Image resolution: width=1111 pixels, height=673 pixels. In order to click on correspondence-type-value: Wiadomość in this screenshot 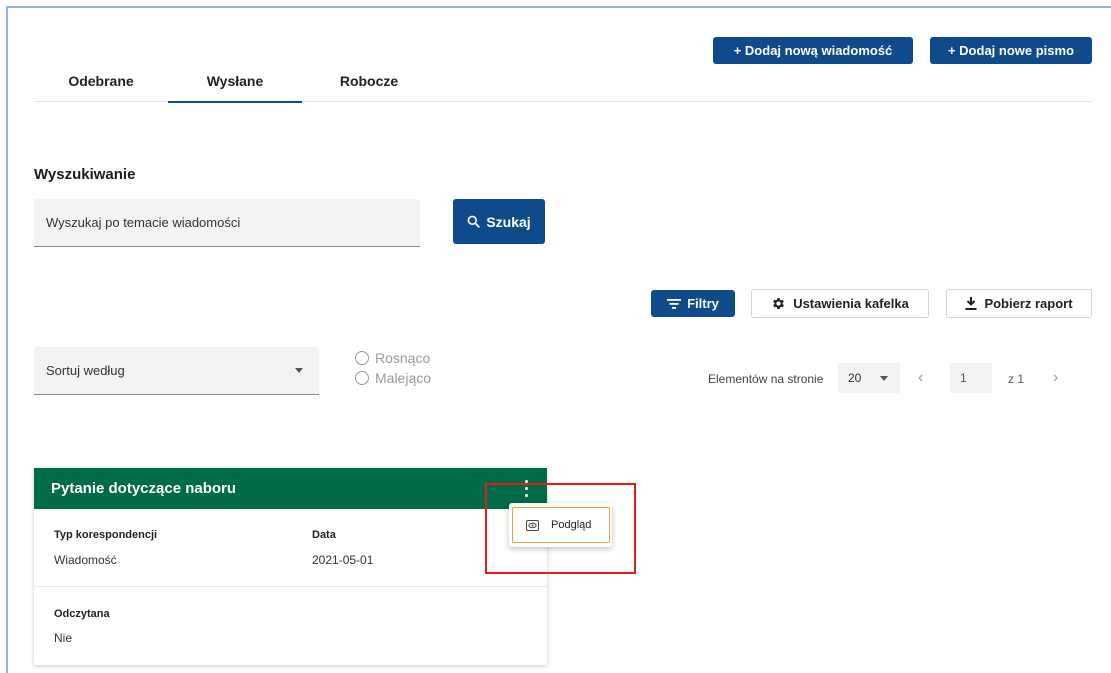, I will do `click(85, 560)`.